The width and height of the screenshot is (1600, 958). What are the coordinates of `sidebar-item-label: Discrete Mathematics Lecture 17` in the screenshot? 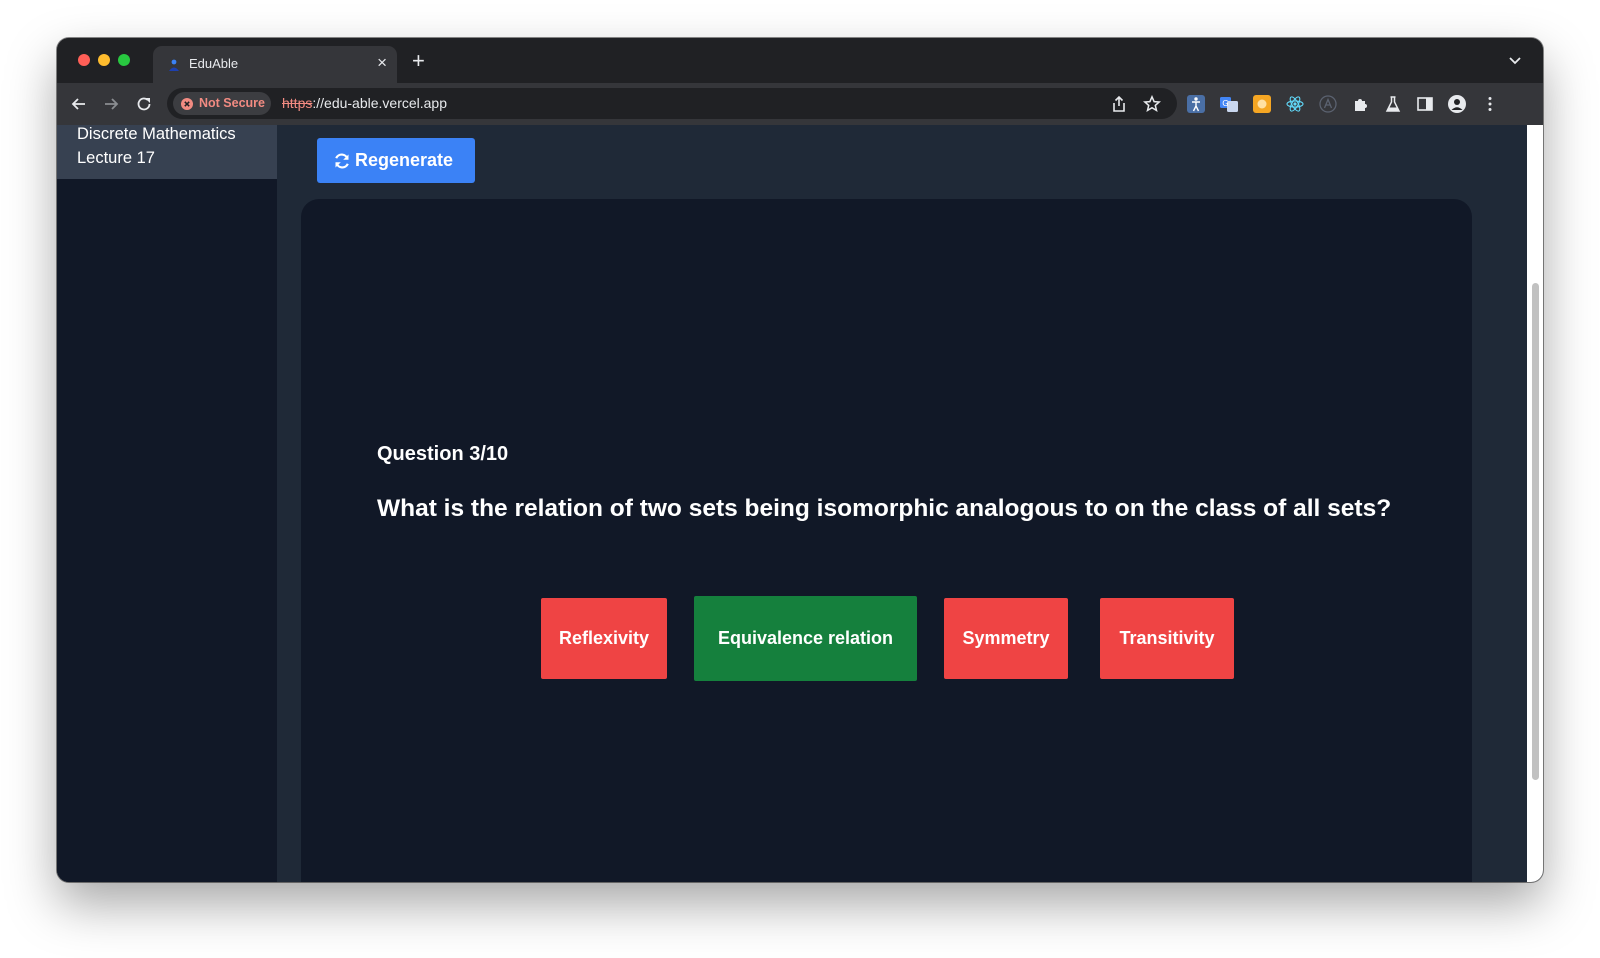 It's located at (156, 146).